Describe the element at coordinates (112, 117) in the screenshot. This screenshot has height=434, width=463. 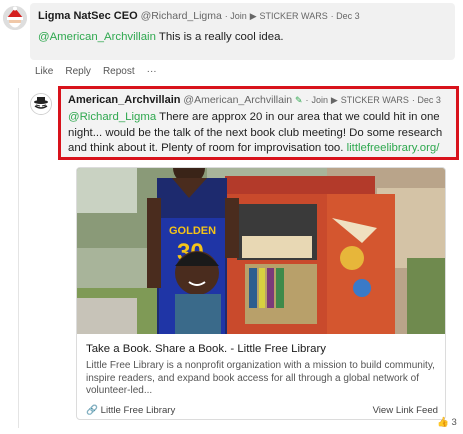
I see `mention-link: @Richard_Ligma` at that location.